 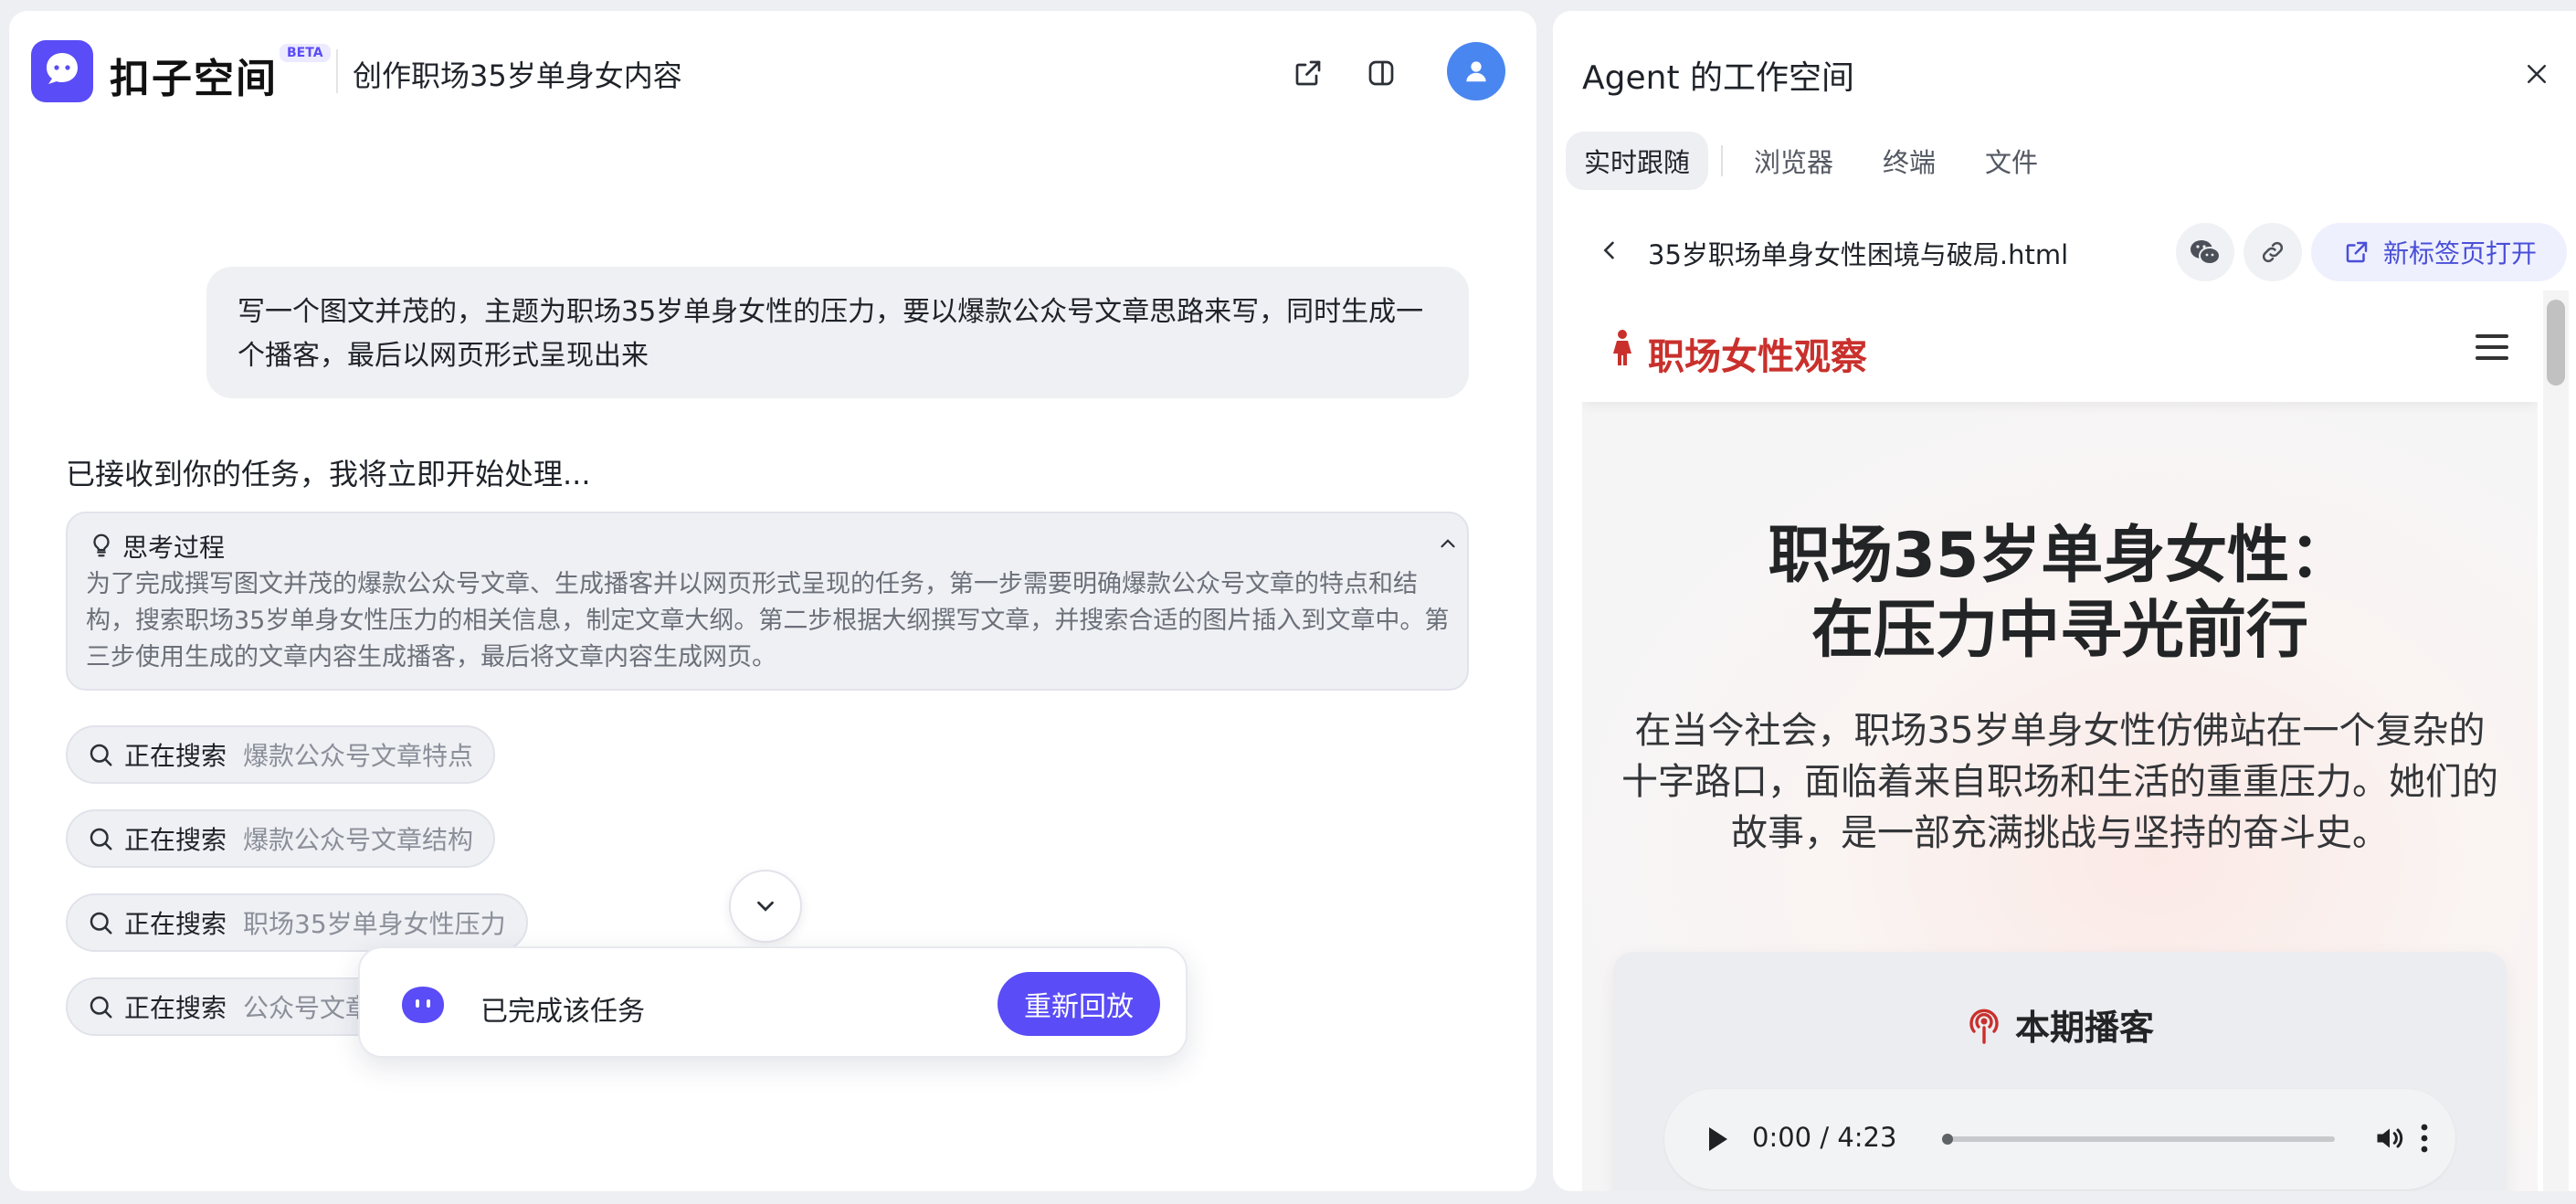 I want to click on link-icon, so click(x=2273, y=252).